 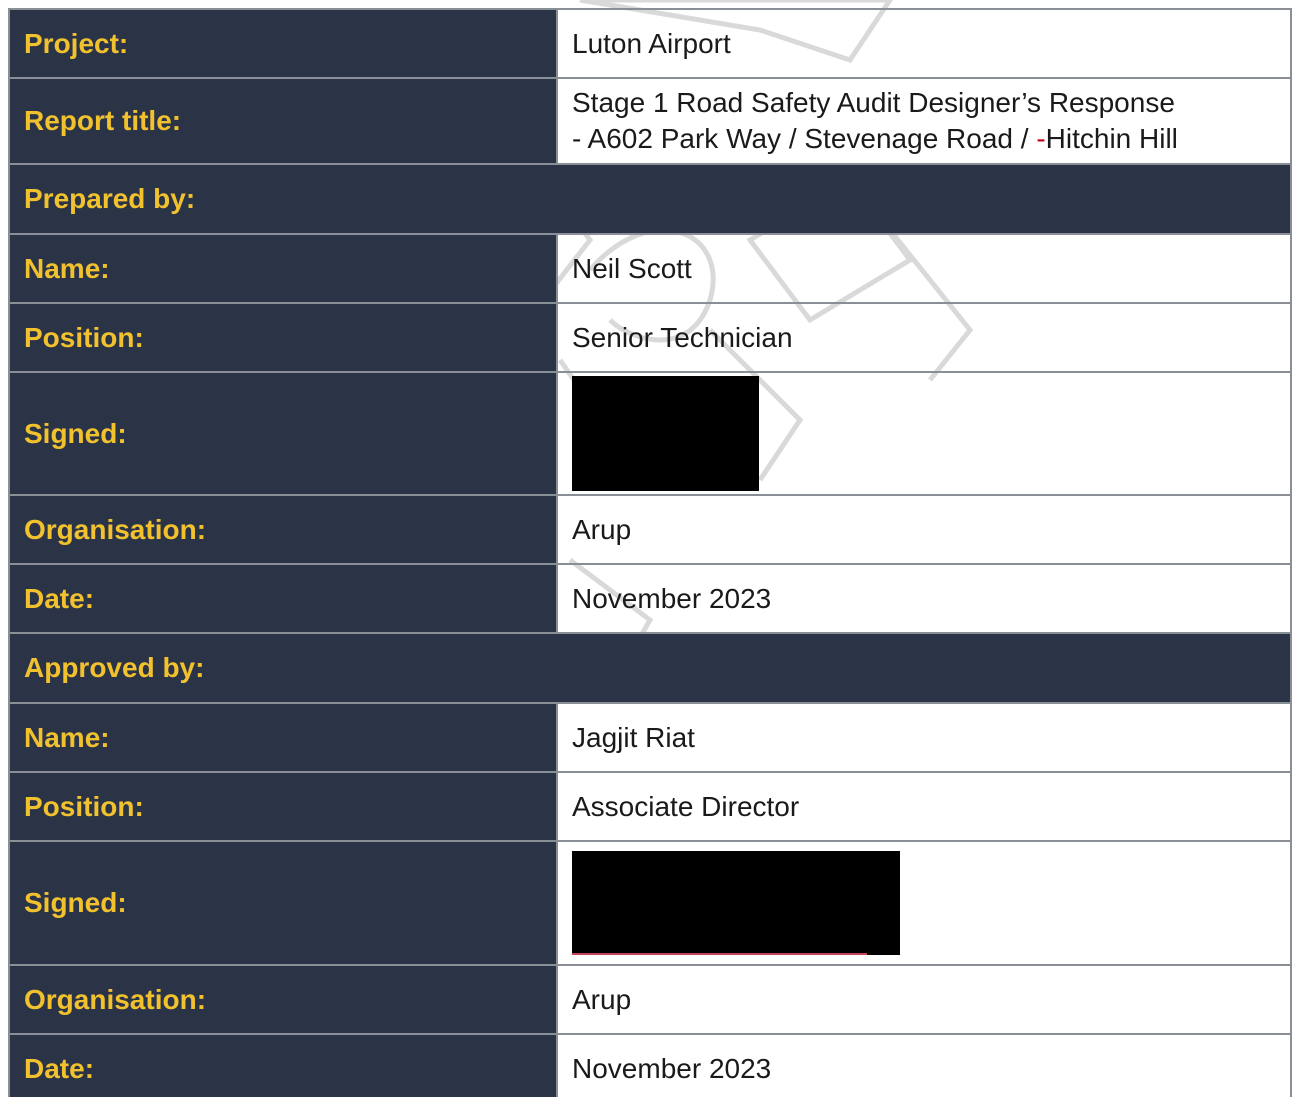 What do you see at coordinates (804, 138) in the screenshot?
I see `report-title-line2-prefix: - A602 Park Way / Stevenage Road /` at bounding box center [804, 138].